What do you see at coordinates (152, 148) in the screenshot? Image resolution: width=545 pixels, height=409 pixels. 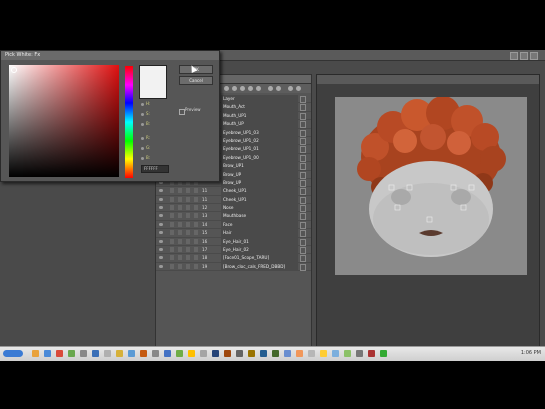 I see `green-field: G:` at bounding box center [152, 148].